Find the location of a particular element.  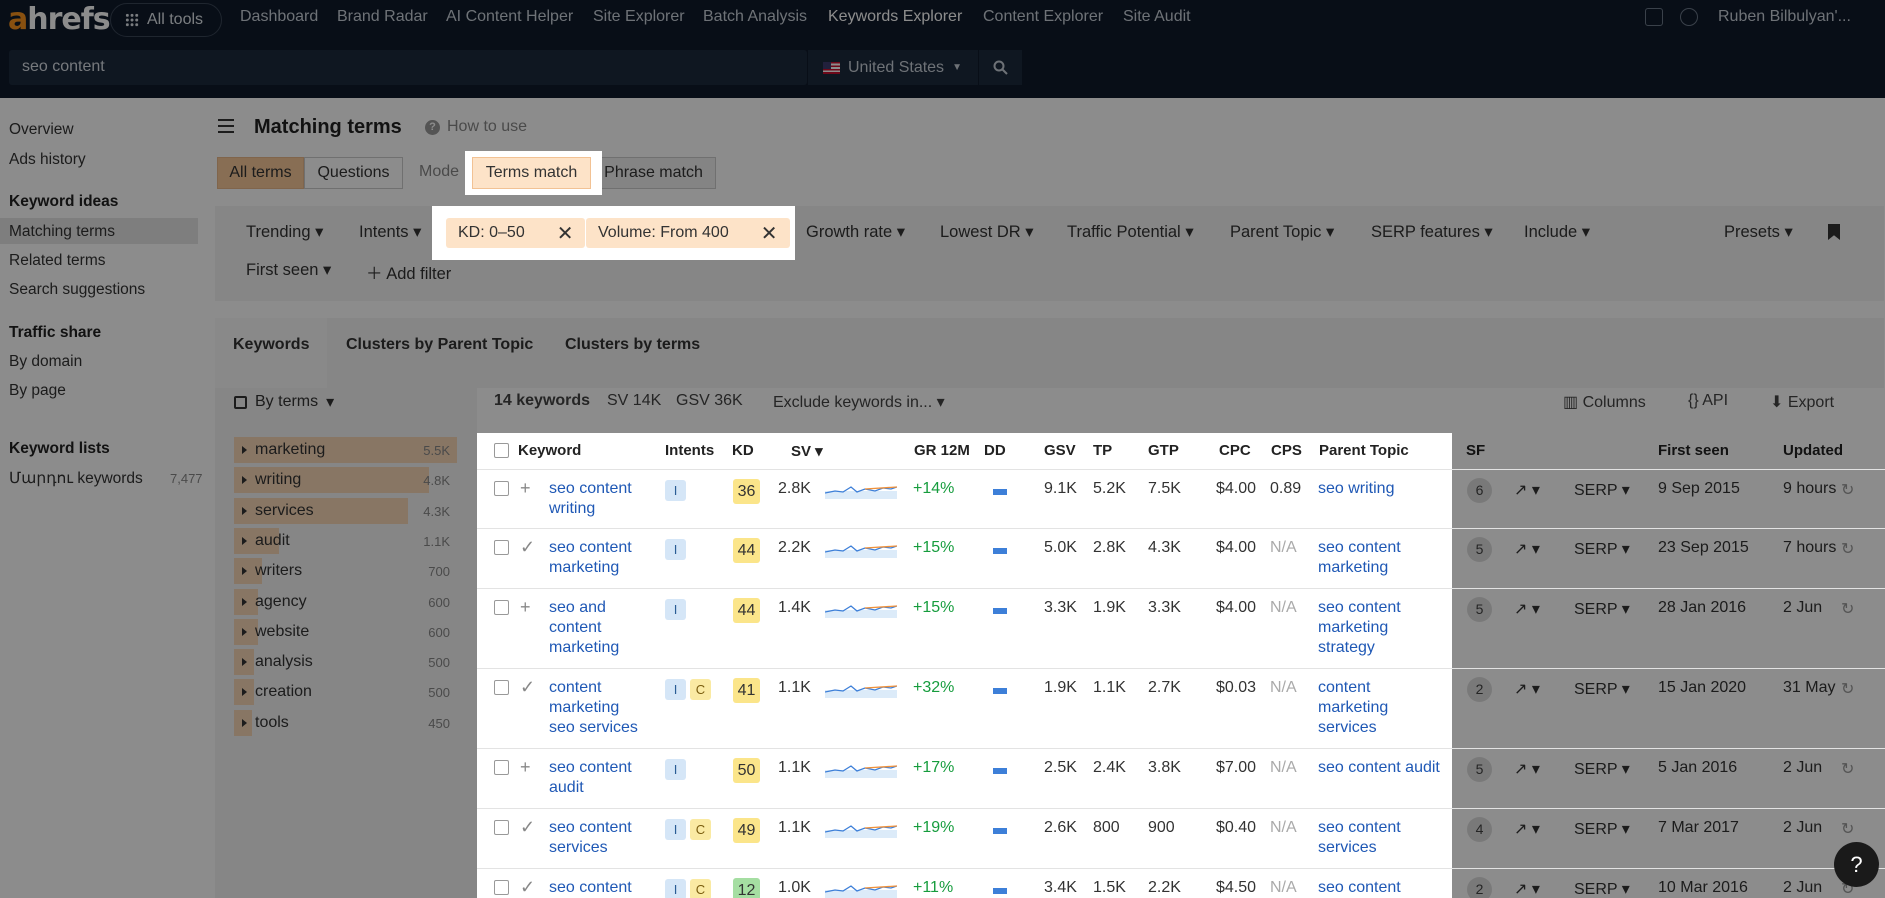

include-filter: Include ▾ is located at coordinates (1557, 232).